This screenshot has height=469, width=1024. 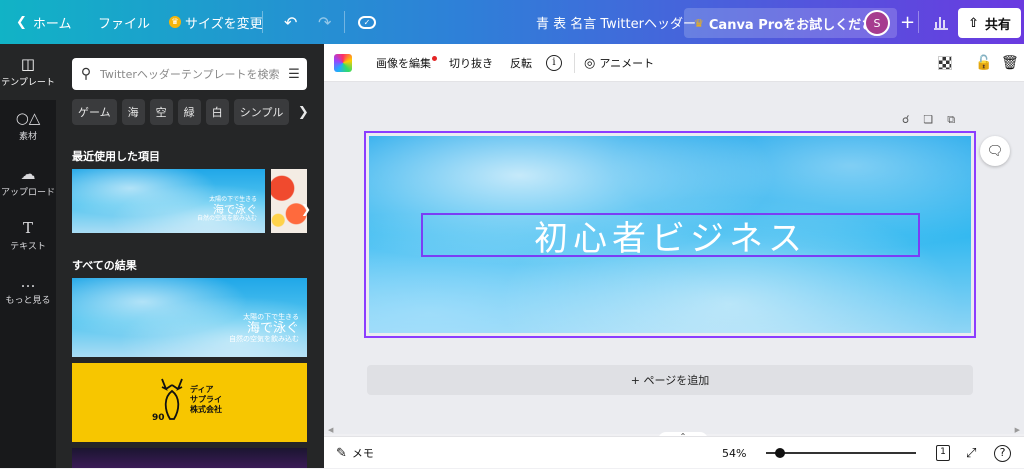 I want to click on resize-button: ♛ サイズを変更, so click(x=216, y=22).